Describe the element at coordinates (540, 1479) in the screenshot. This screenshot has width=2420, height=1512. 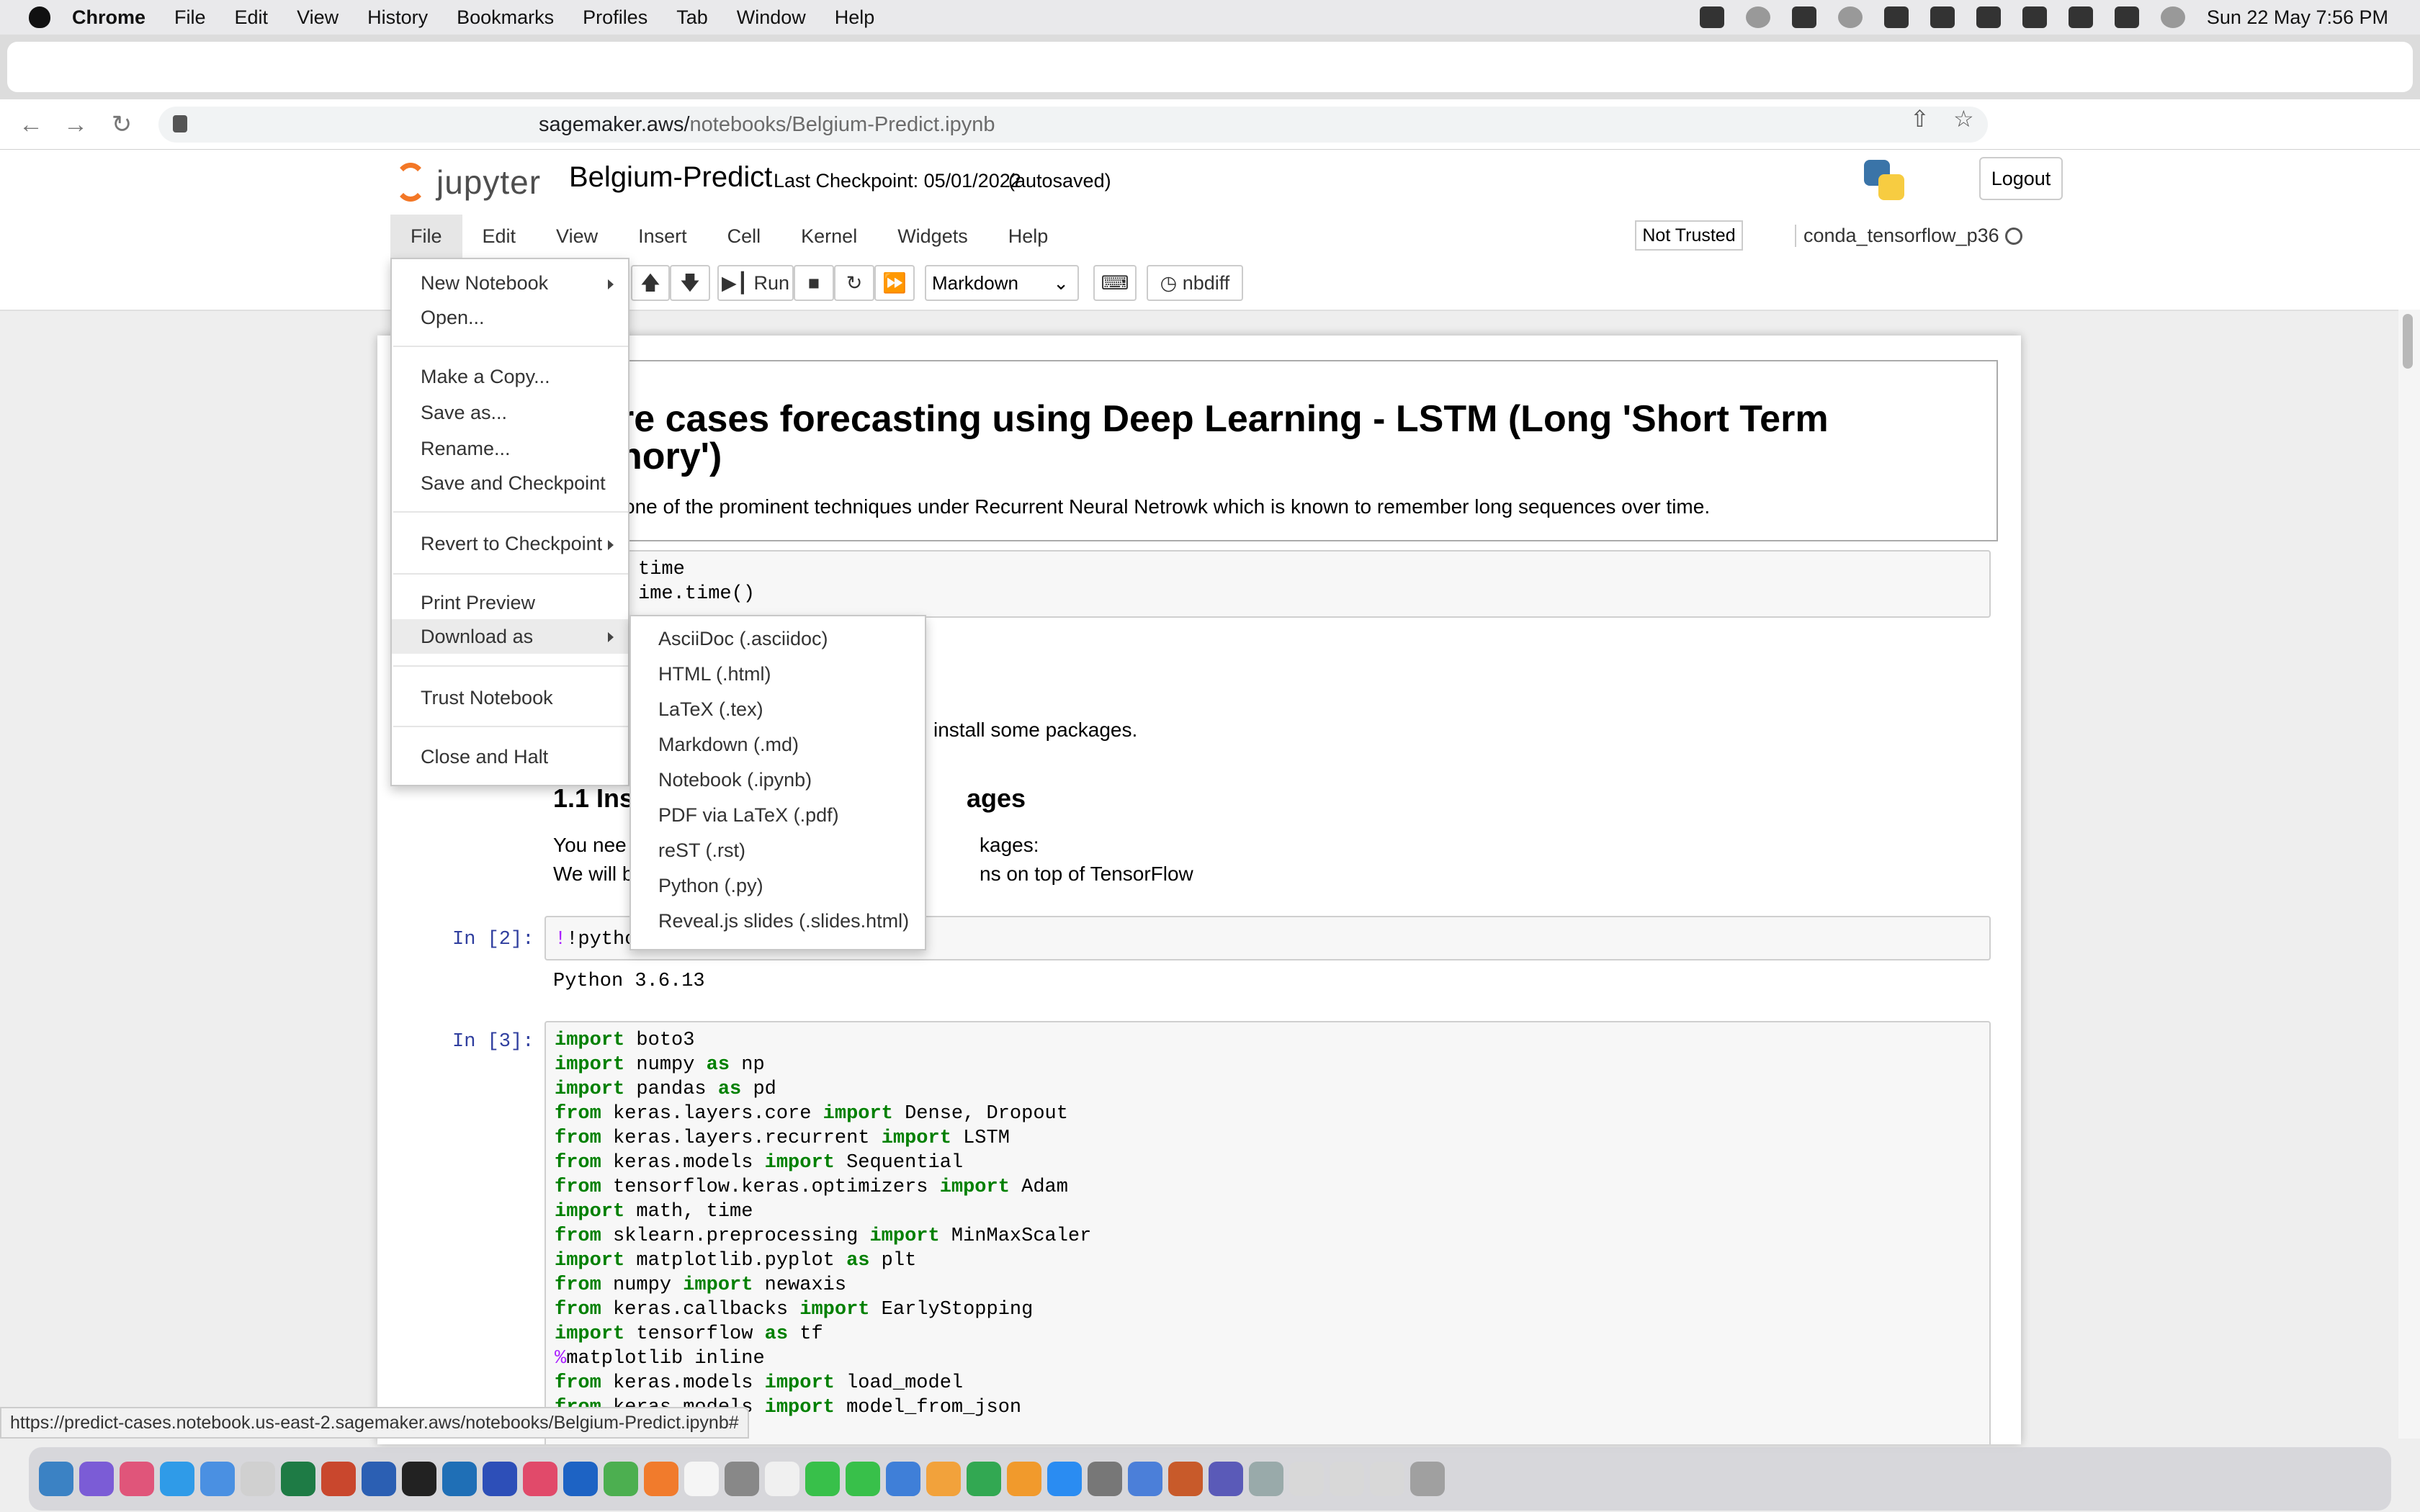
I see `slack-icon` at that location.